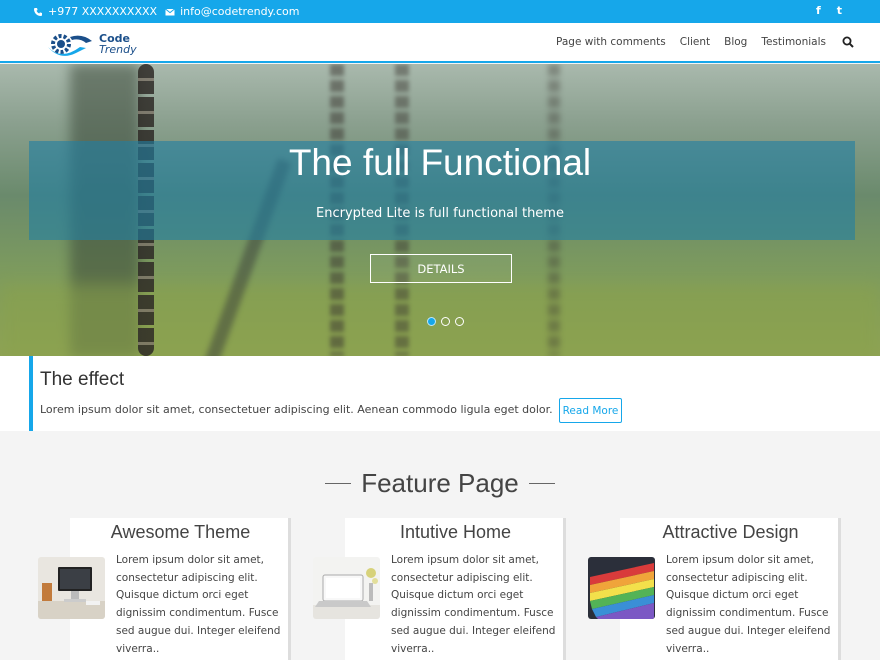 This screenshot has width=880, height=660. Describe the element at coordinates (839, 11) in the screenshot. I see `twitter-icon: t` at that location.